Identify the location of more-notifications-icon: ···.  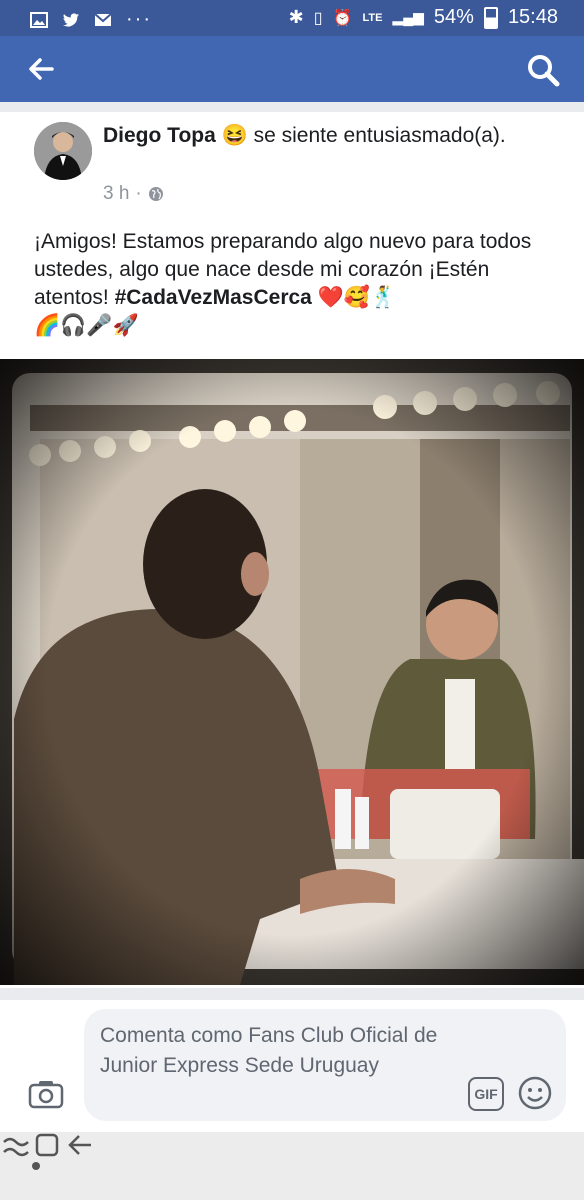
(139, 19).